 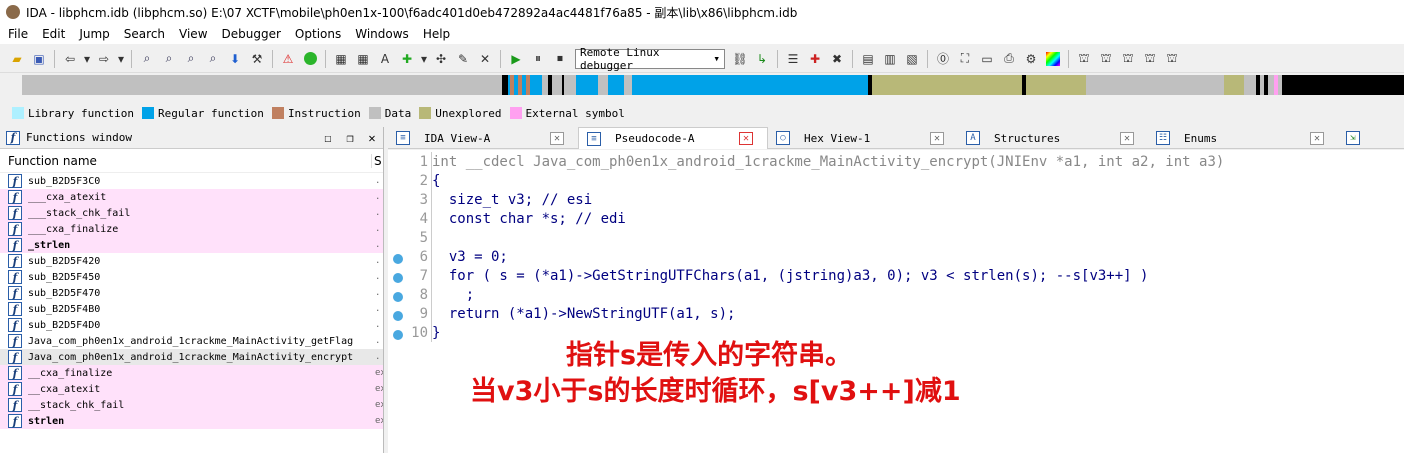 What do you see at coordinates (868, 59) in the screenshot?
I see `graph-overview-icon: ▤` at bounding box center [868, 59].